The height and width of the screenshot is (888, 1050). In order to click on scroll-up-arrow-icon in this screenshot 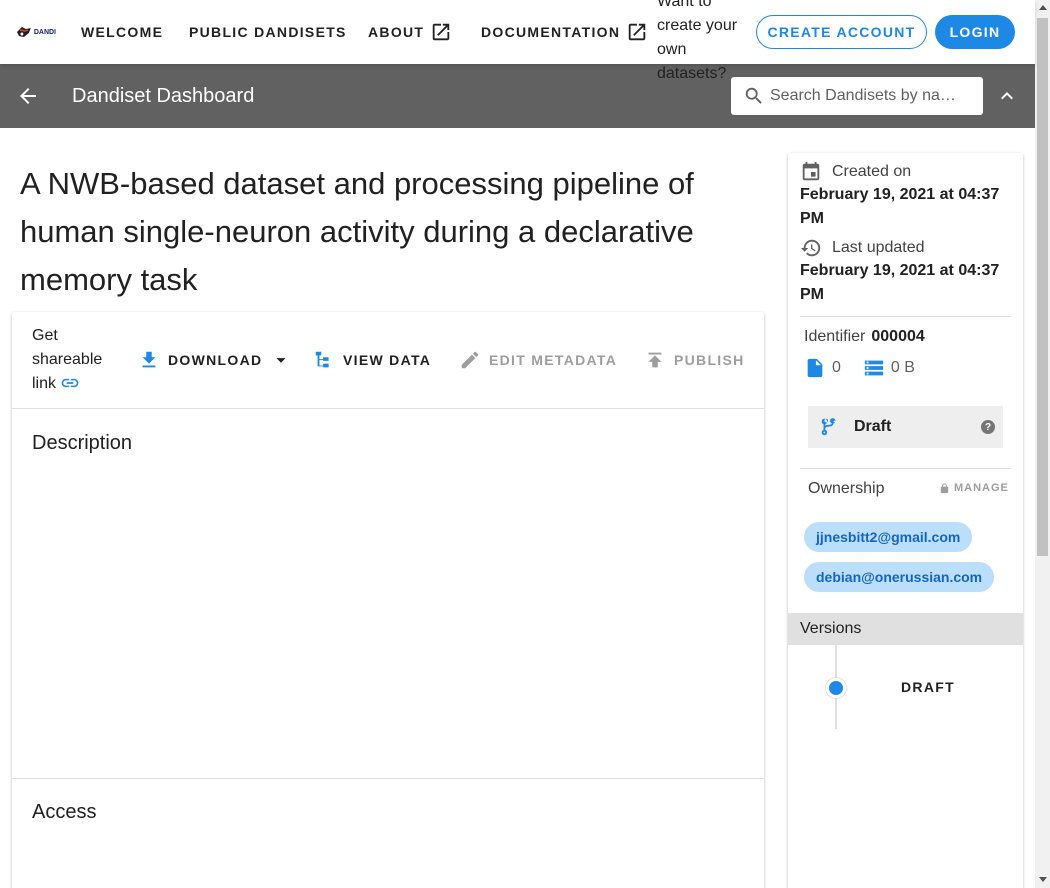, I will do `click(1043, 7)`.